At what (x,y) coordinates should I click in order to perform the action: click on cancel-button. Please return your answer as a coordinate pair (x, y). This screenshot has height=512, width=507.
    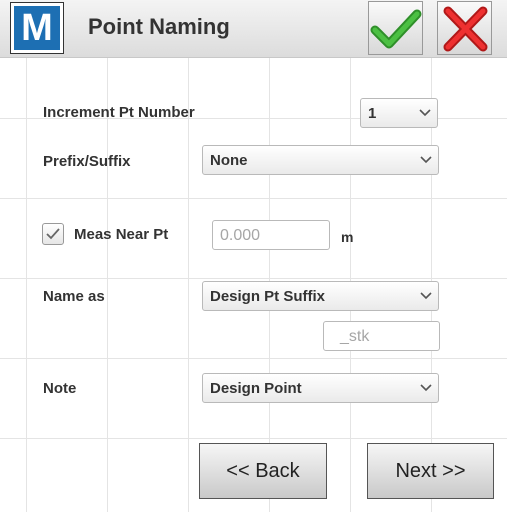
    Looking at the image, I should click on (464, 28).